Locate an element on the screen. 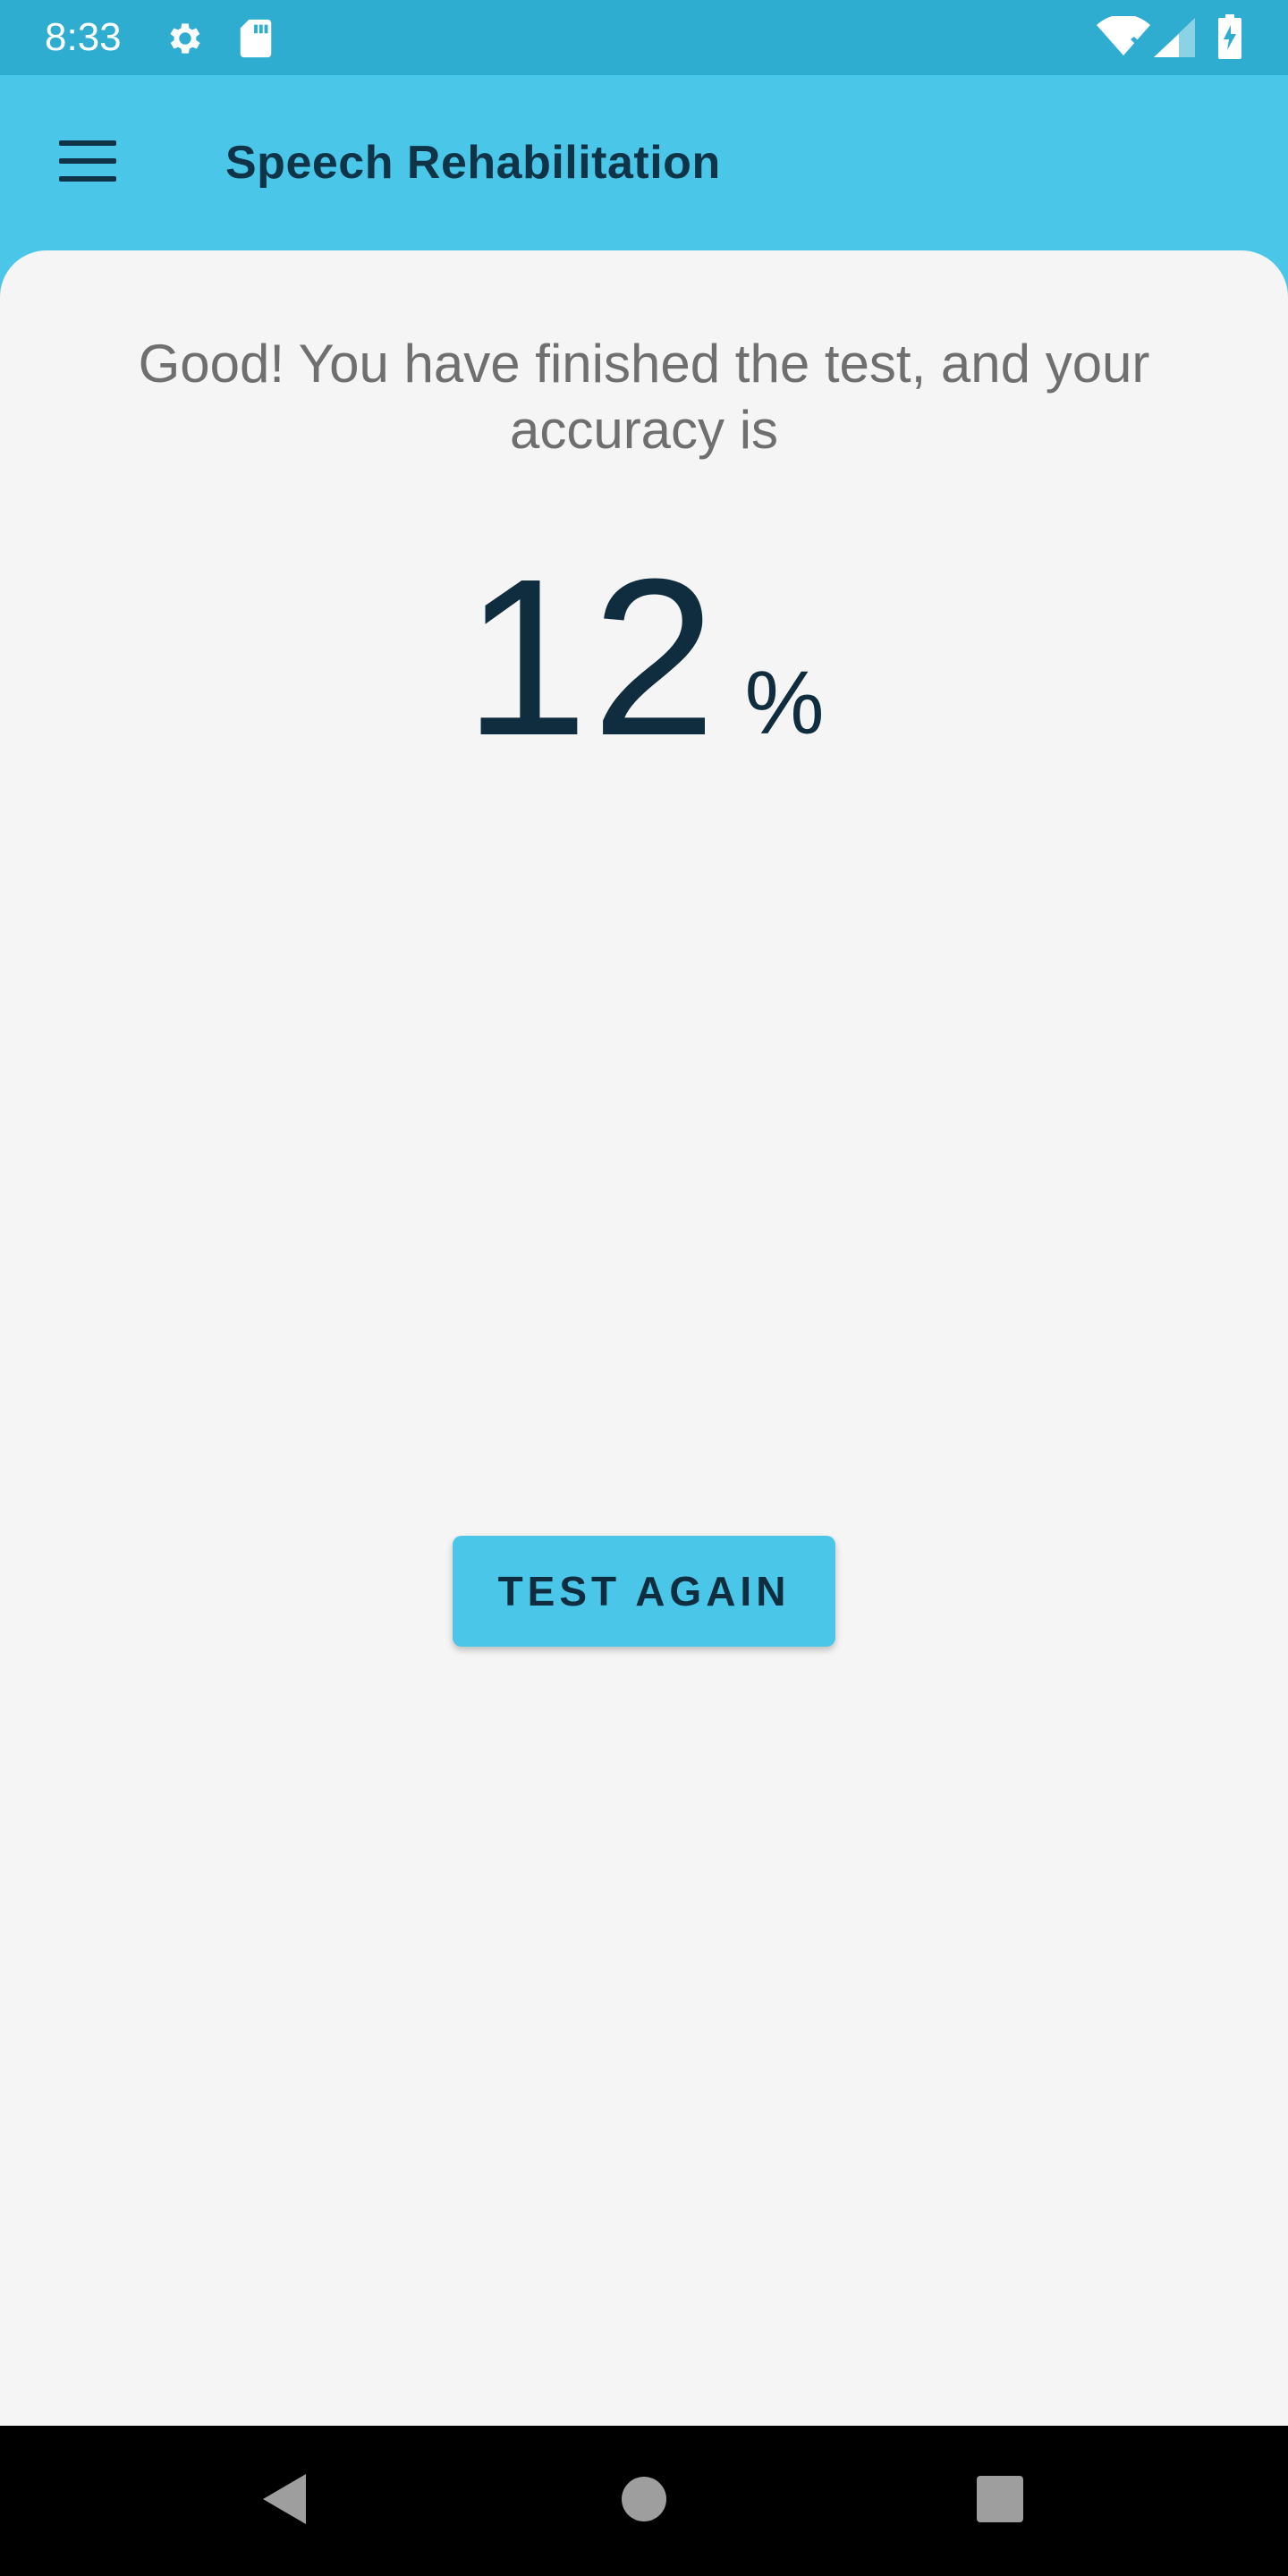 Image resolution: width=1288 pixels, height=2576 pixels. back-button is located at coordinates (284, 2501).